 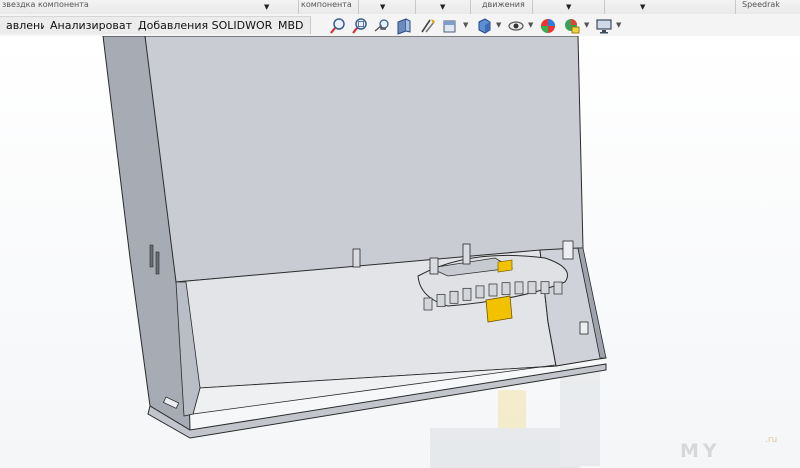 I want to click on tab-evaluate: Анализировать, so click(x=95, y=25).